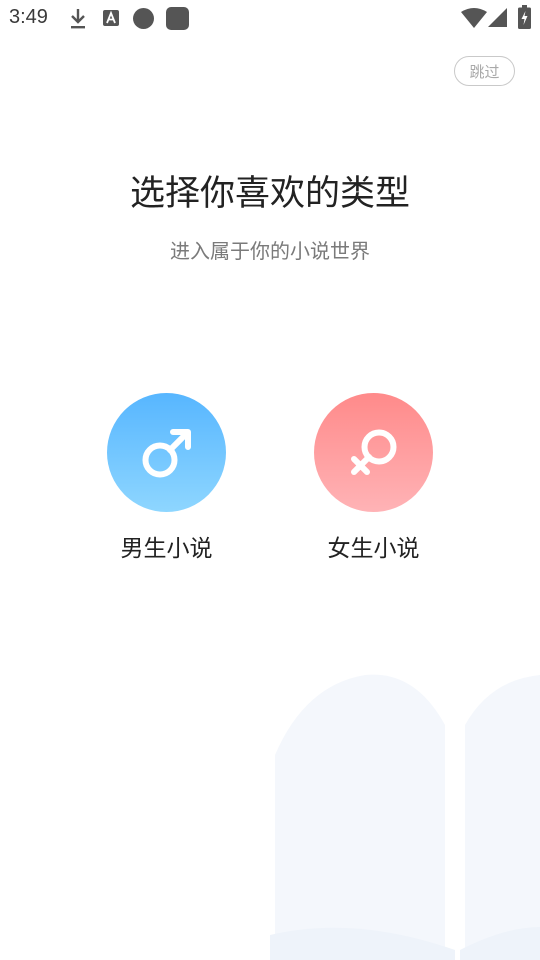 This screenshot has width=540, height=960. What do you see at coordinates (143, 18) in the screenshot?
I see `circle-icon` at bounding box center [143, 18].